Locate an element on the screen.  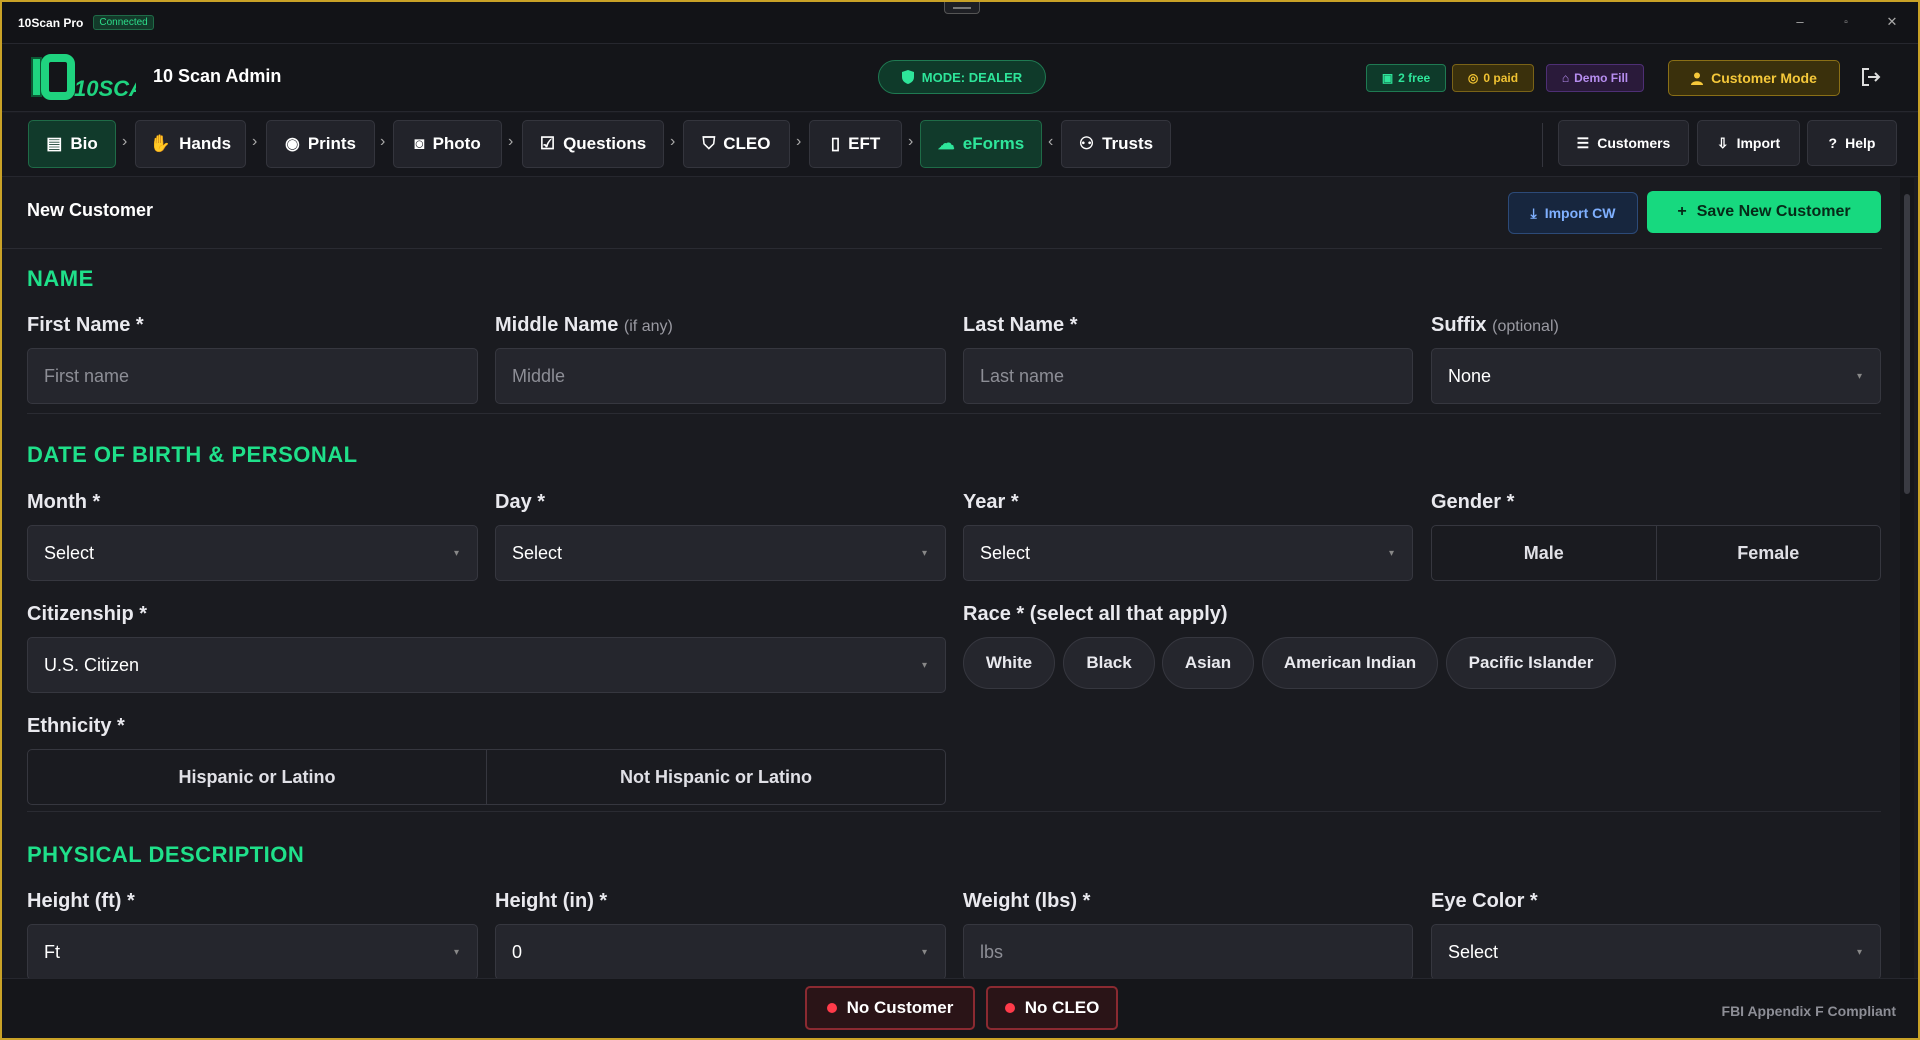
last-name-input: Last name is located at coordinates (1188, 376).